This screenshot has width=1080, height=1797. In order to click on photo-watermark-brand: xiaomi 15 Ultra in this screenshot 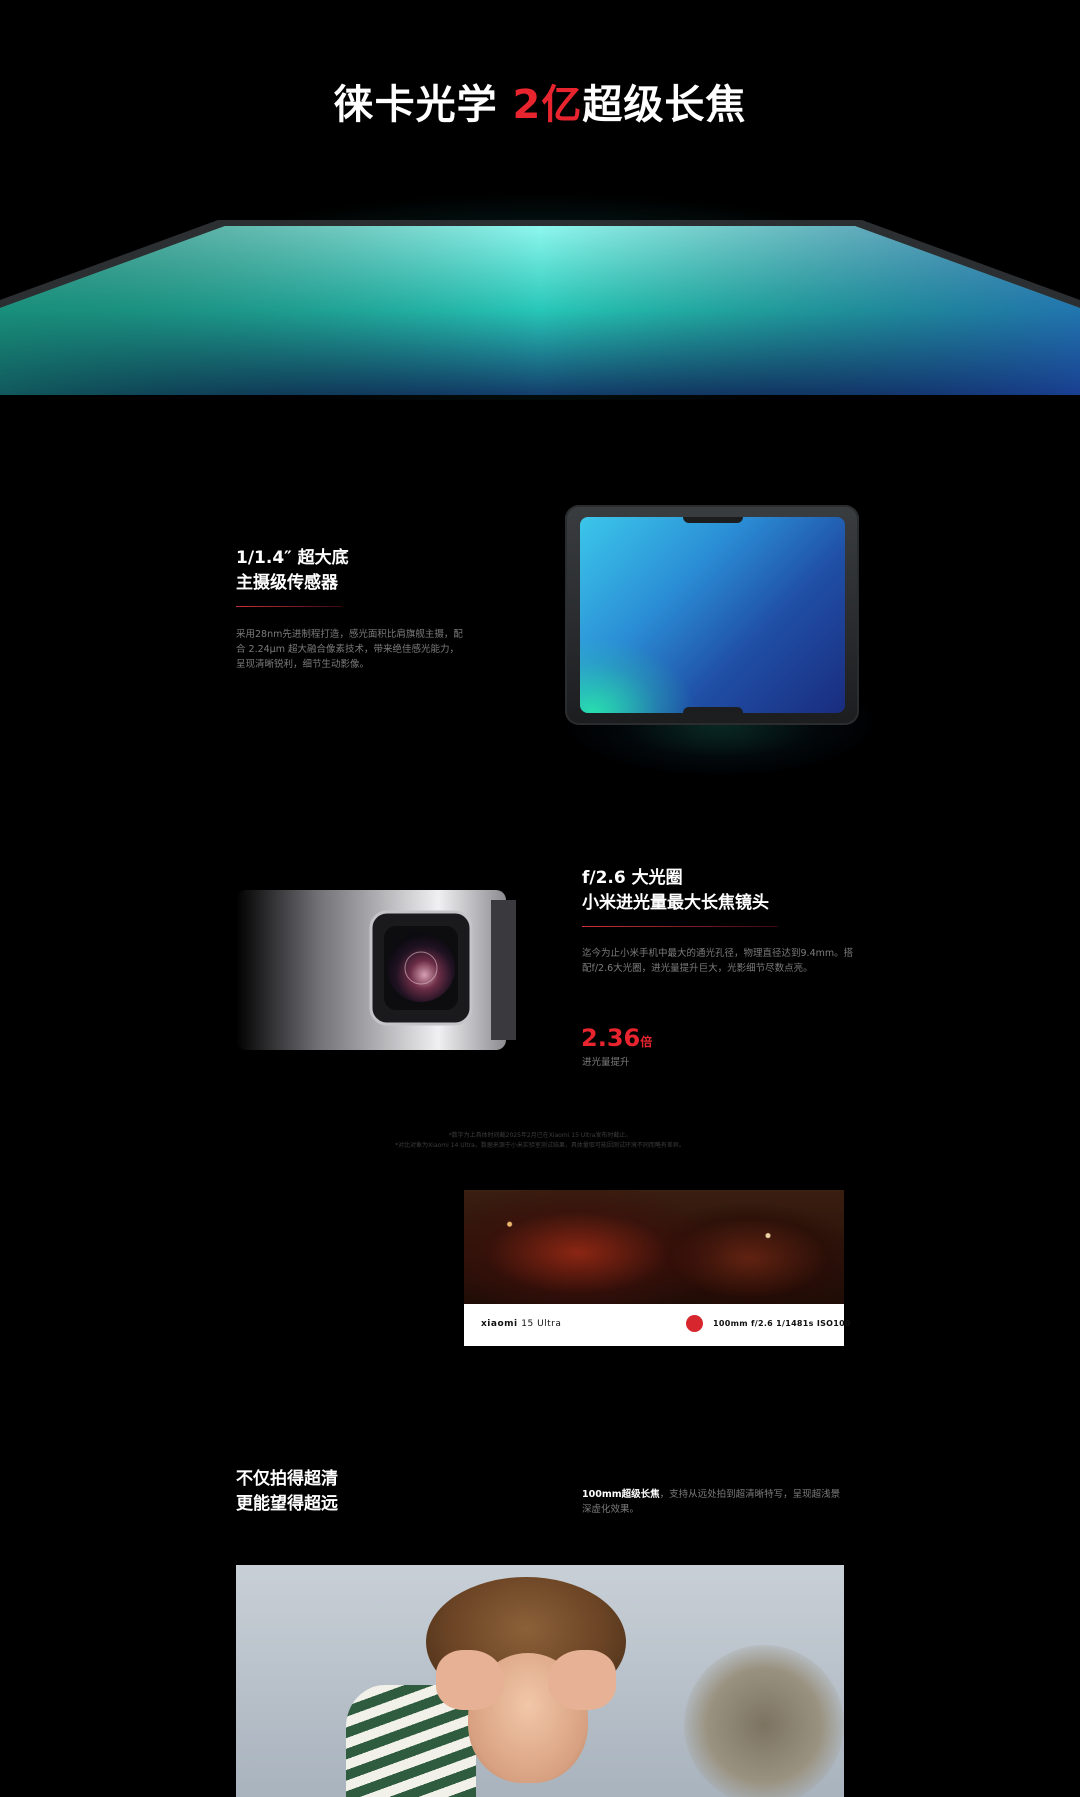, I will do `click(521, 1324)`.